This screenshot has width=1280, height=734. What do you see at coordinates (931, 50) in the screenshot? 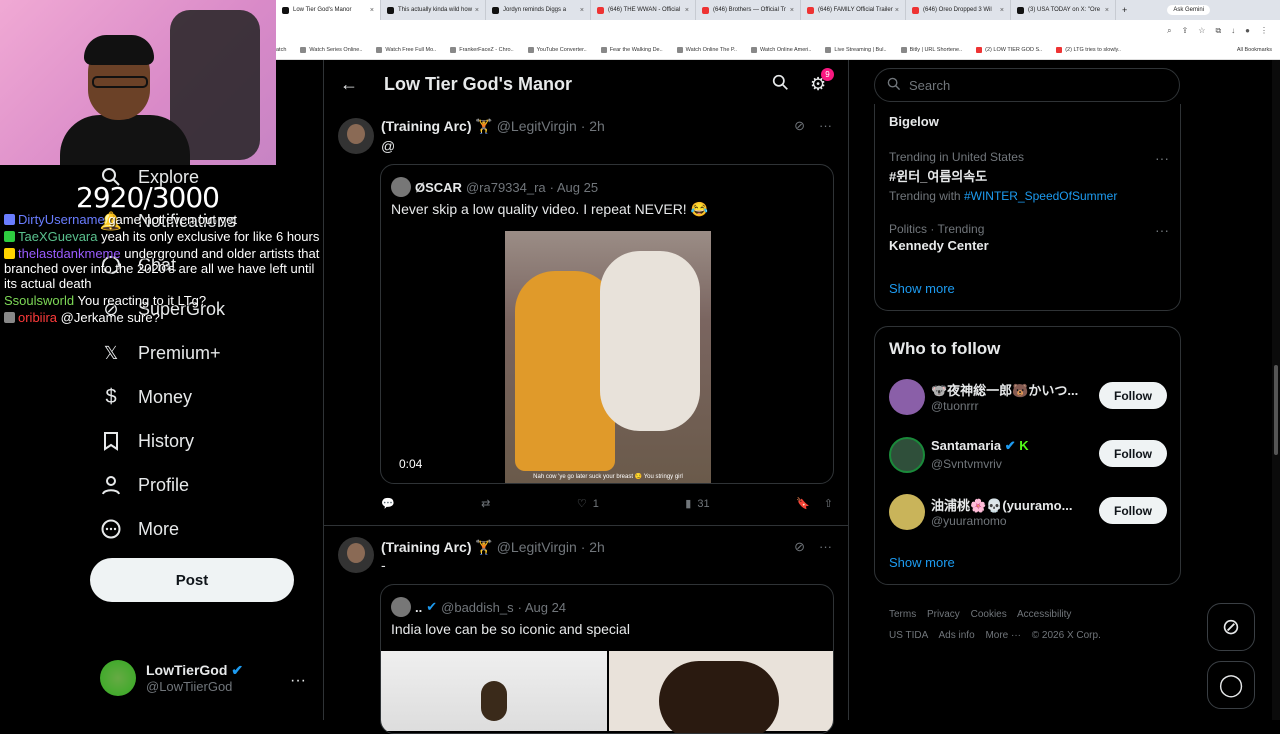
I see `bookmark-item: Bitly | URL Shortene..` at bounding box center [931, 50].